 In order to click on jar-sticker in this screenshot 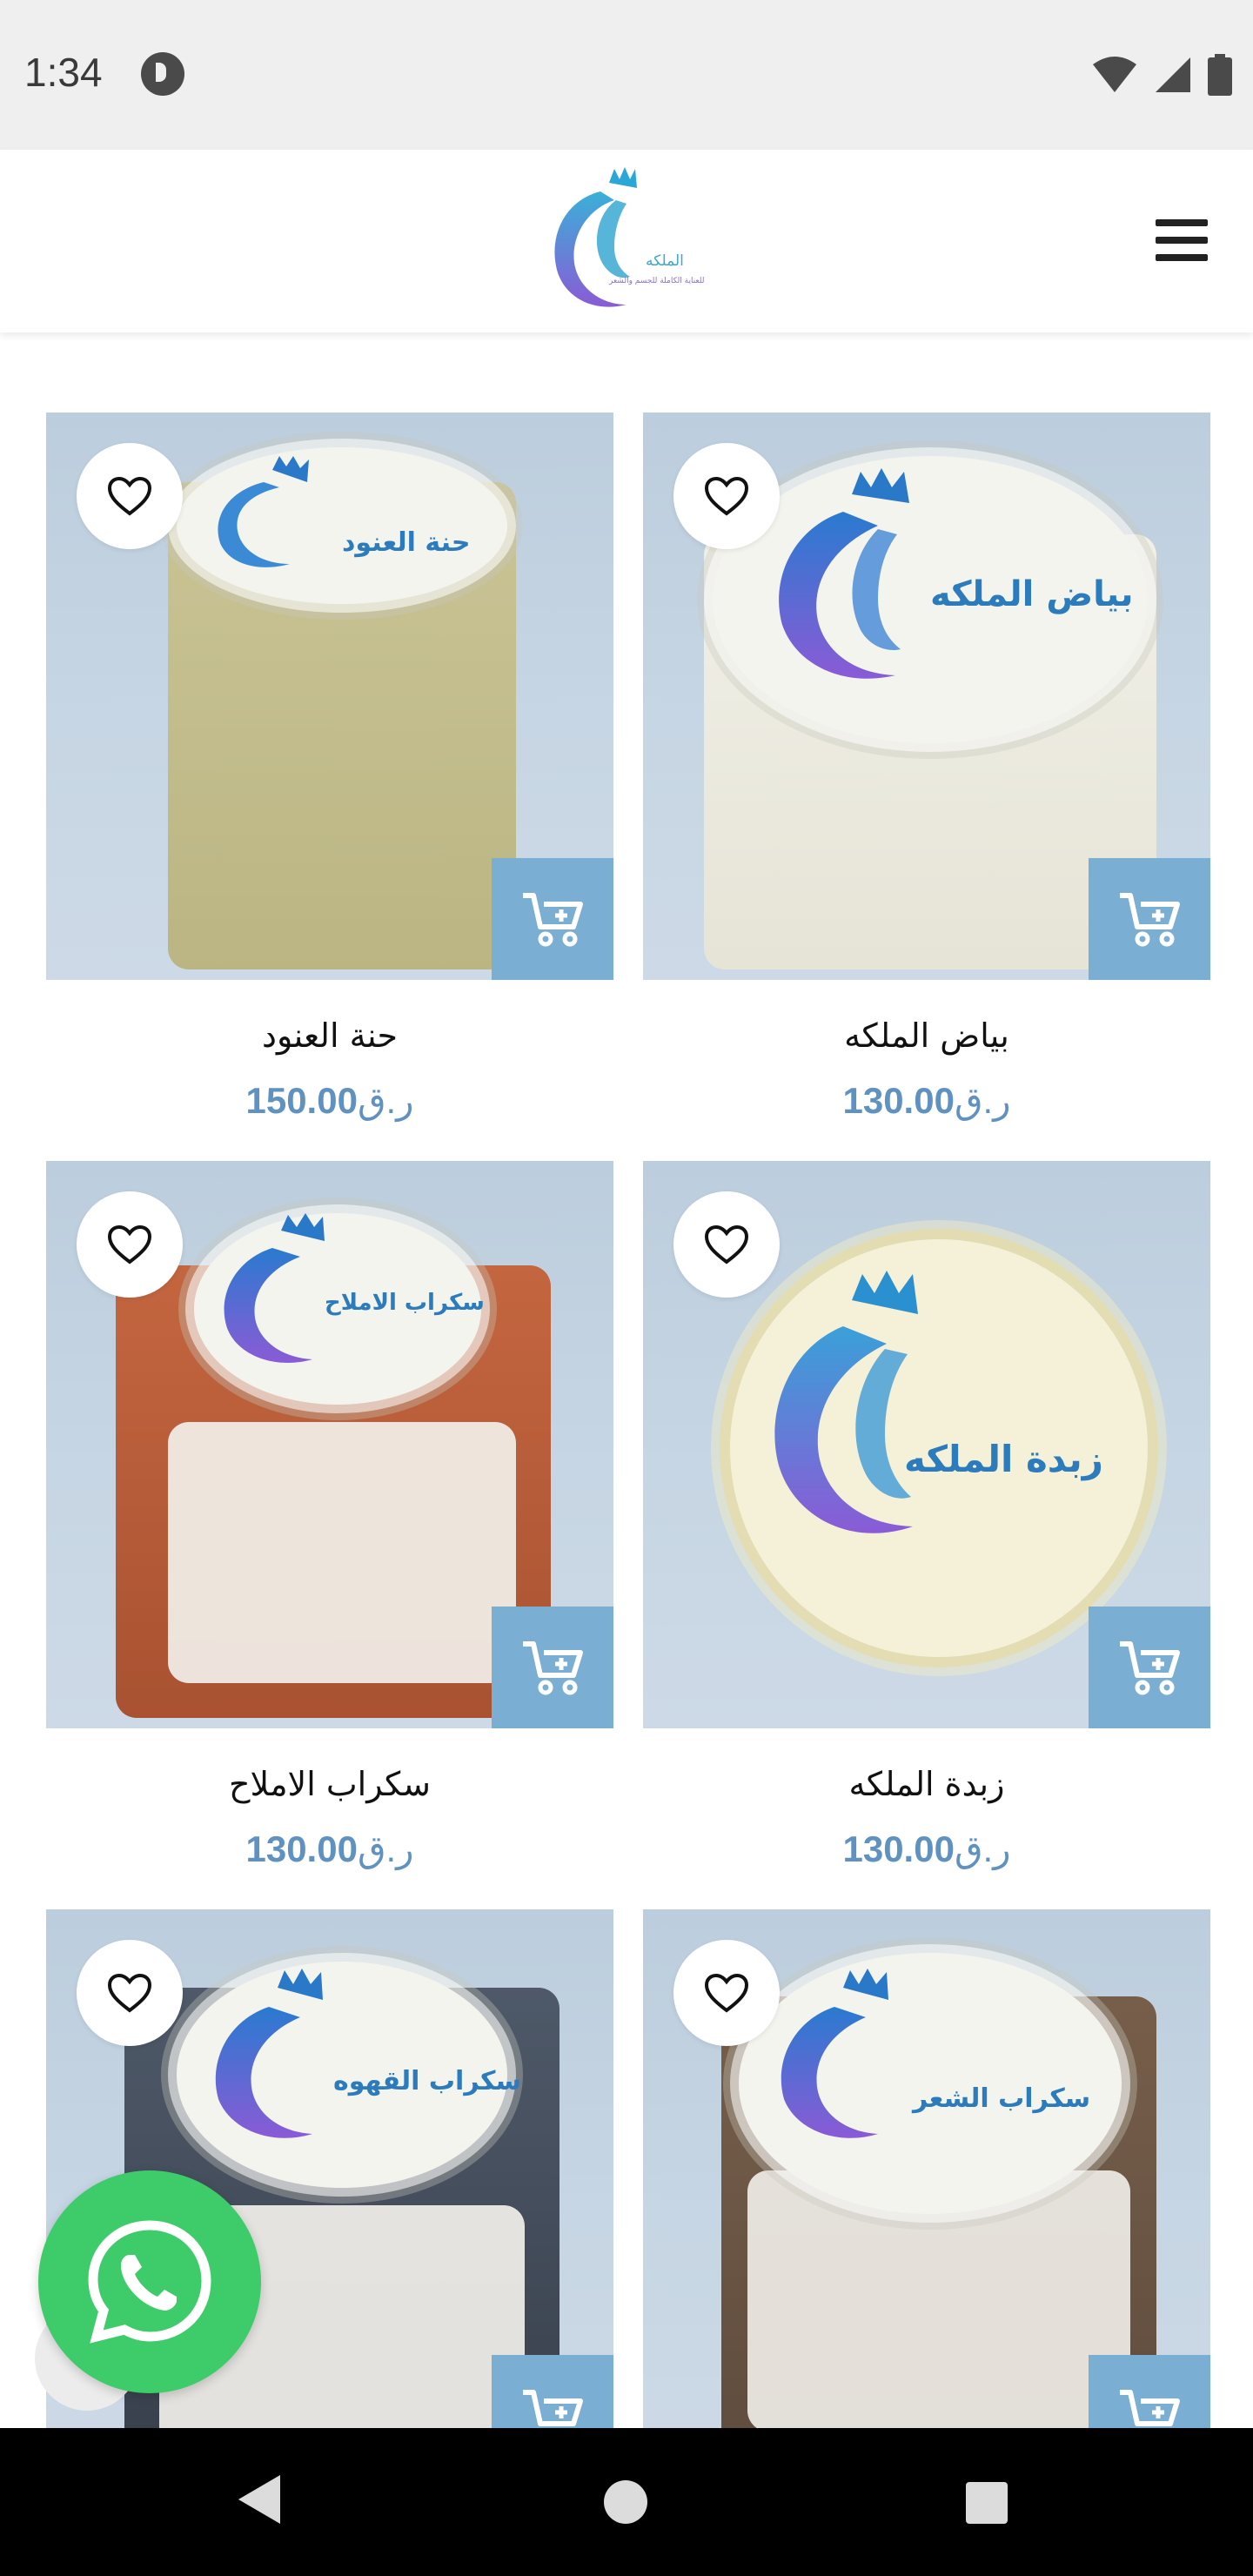, I will do `click(342, 1552)`.